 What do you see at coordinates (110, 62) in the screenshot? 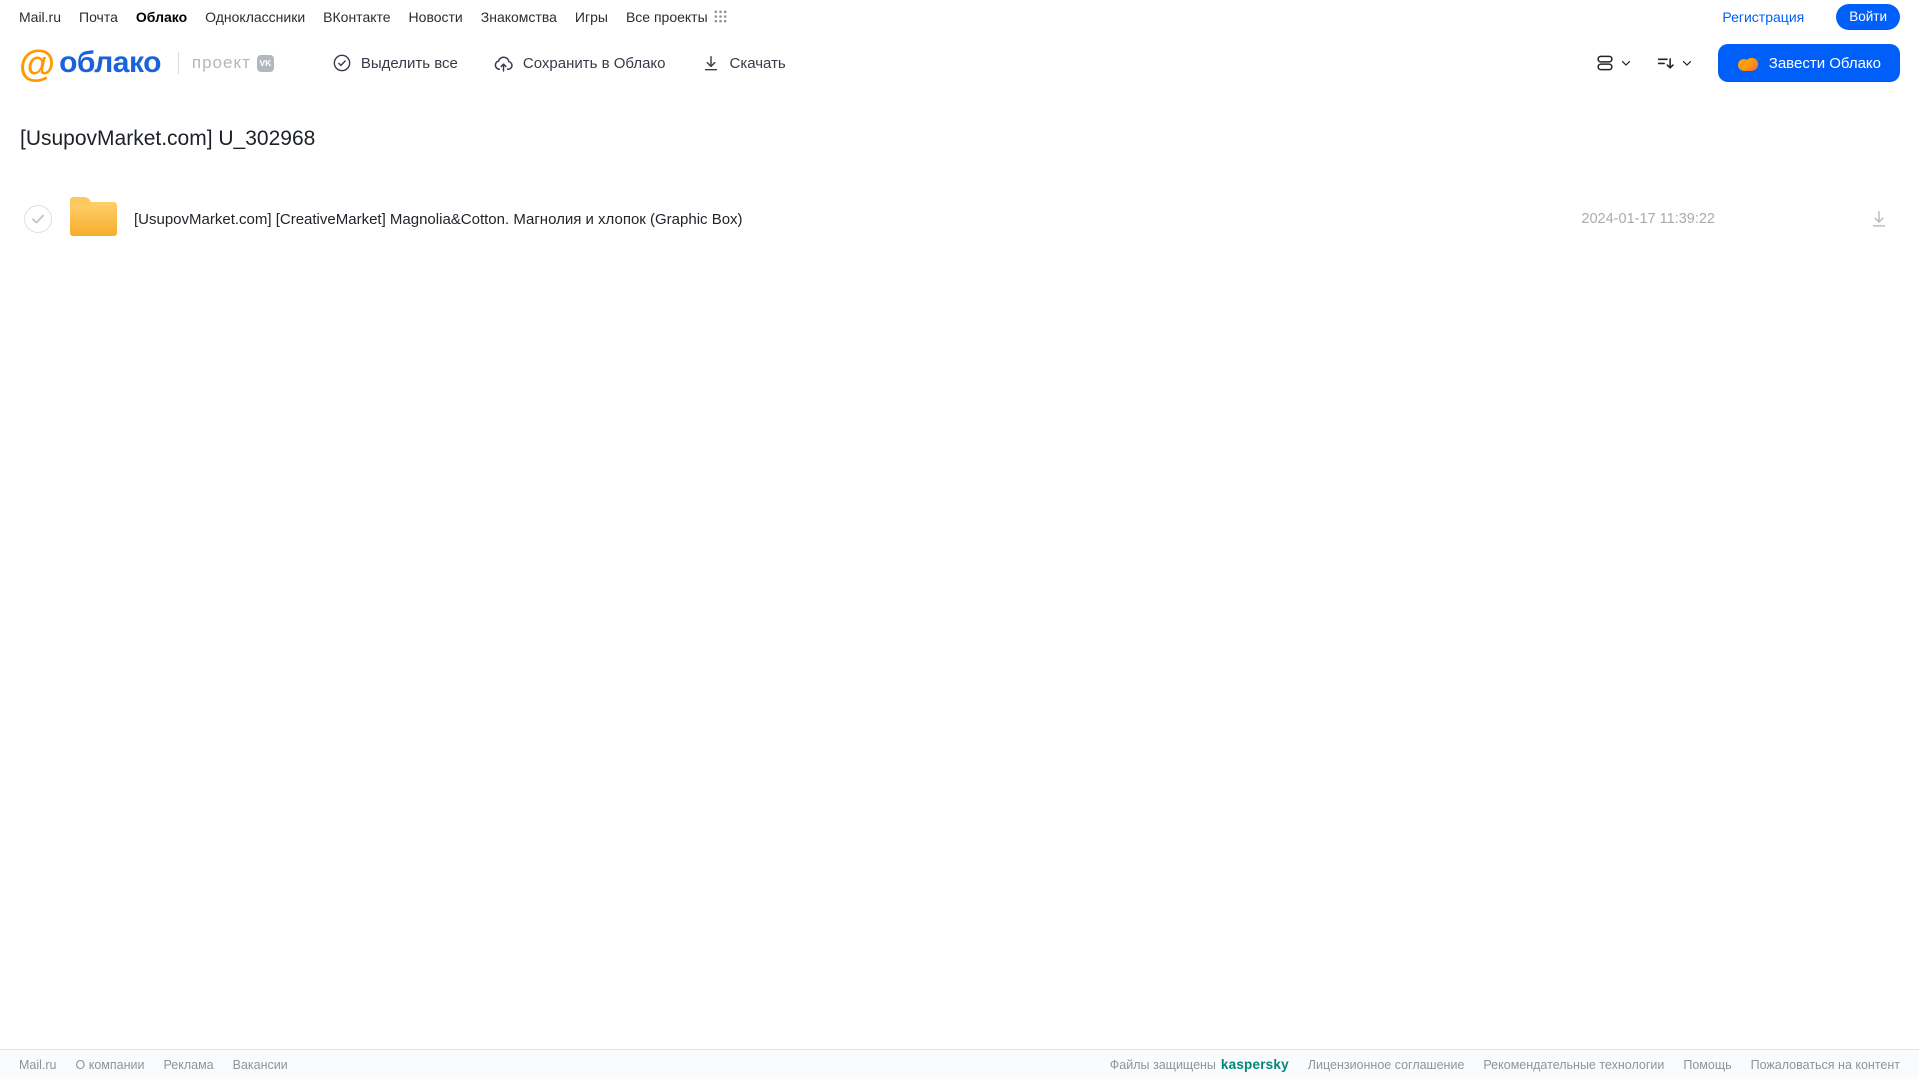
I see `logo-text: облако` at bounding box center [110, 62].